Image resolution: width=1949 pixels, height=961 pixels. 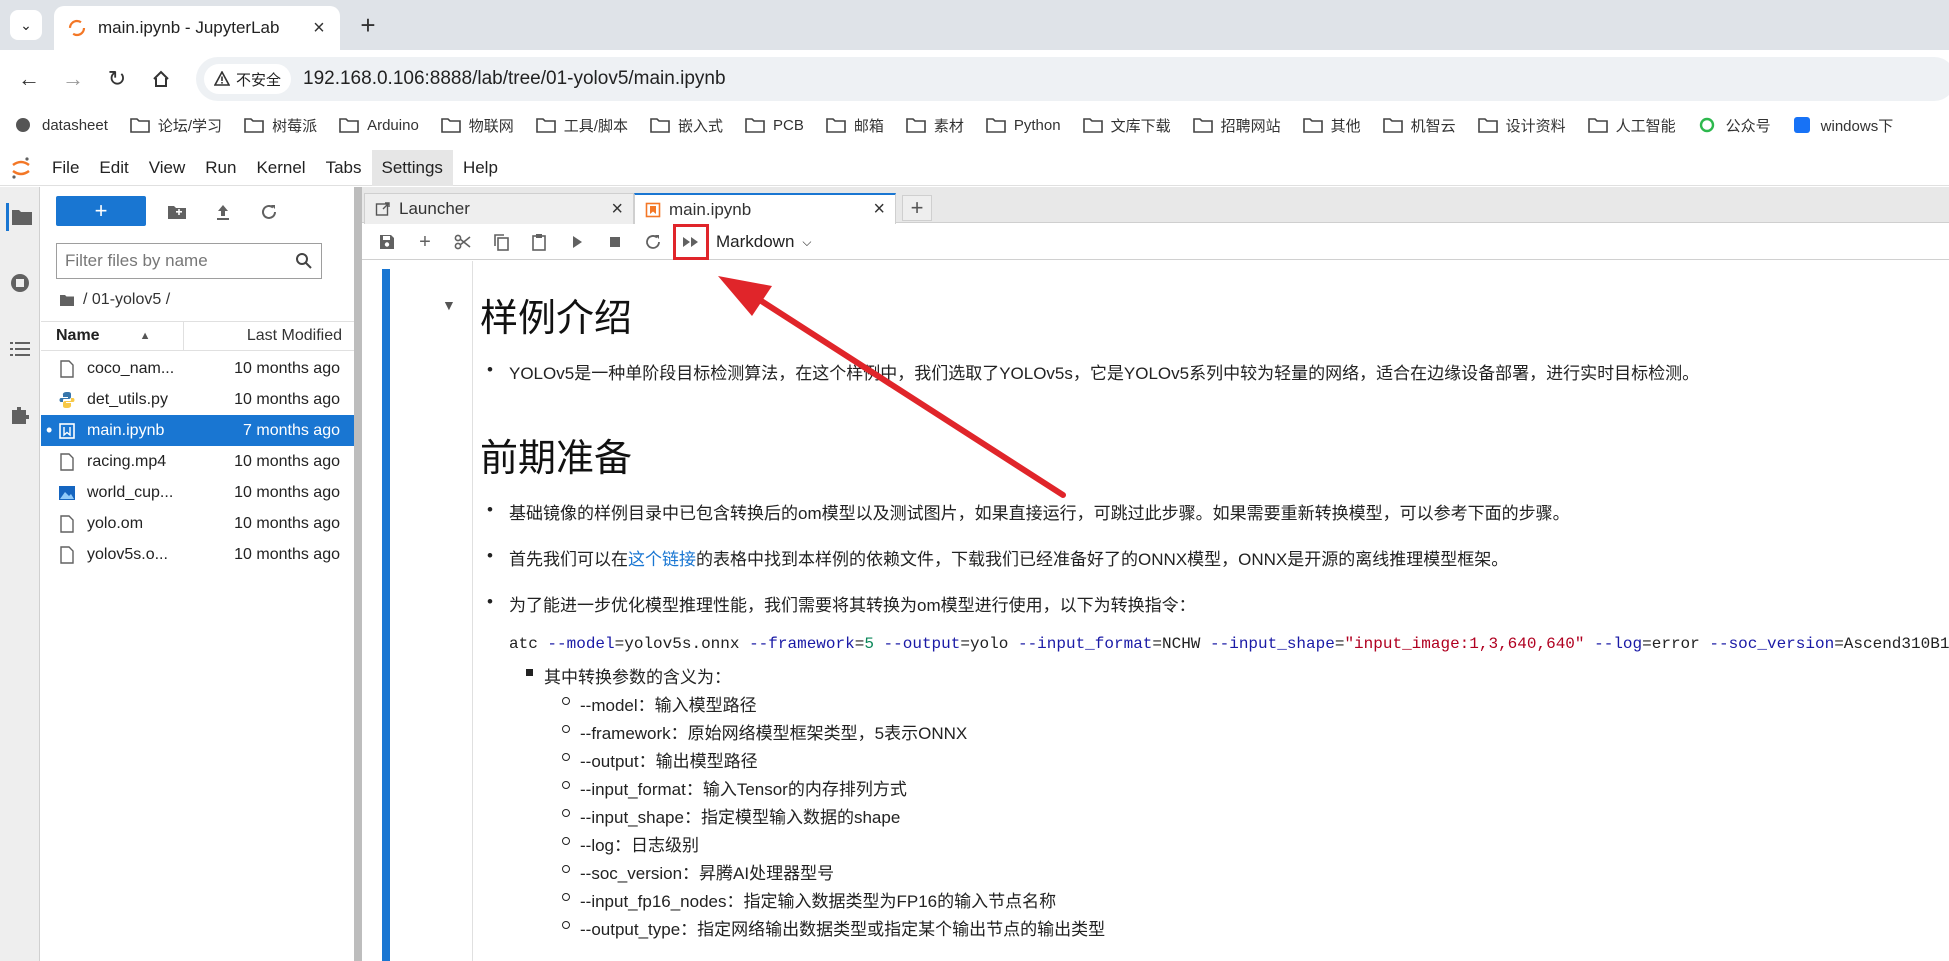 What do you see at coordinates (686, 125) in the screenshot?
I see `bookmark-folder: 嵌入式` at bounding box center [686, 125].